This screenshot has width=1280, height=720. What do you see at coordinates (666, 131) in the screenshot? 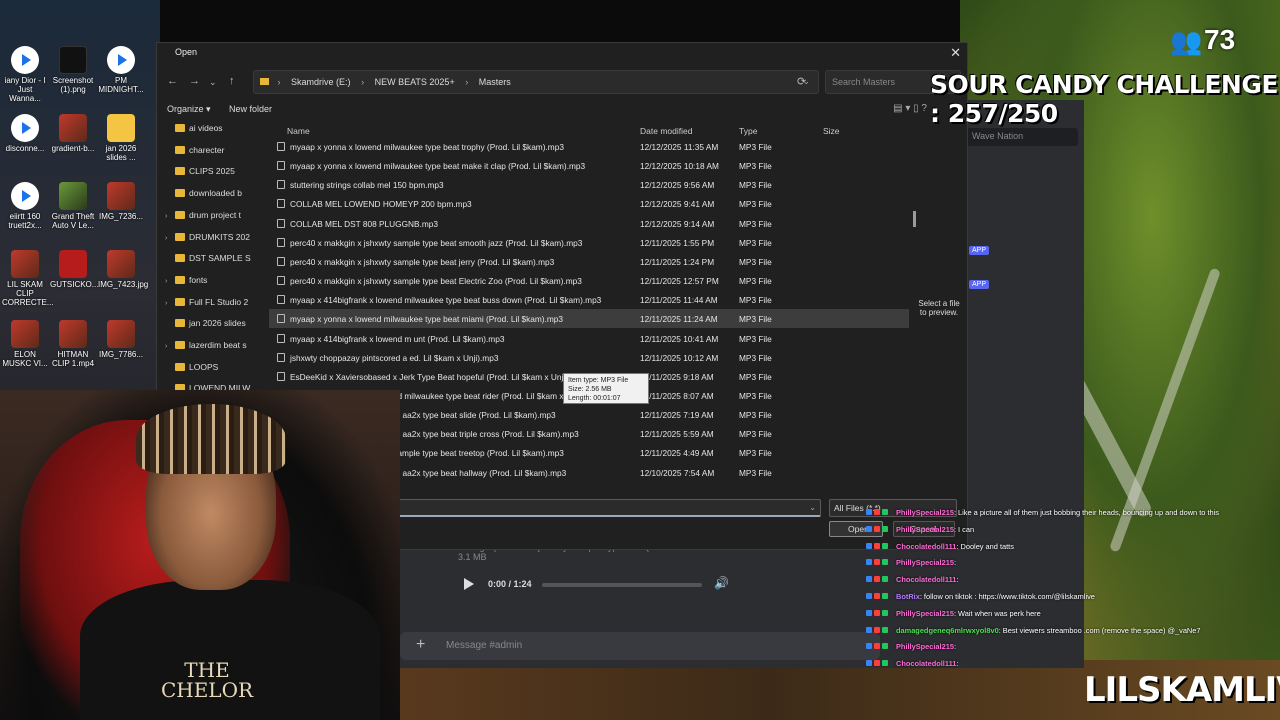
I see `column-date: Date modified` at bounding box center [666, 131].